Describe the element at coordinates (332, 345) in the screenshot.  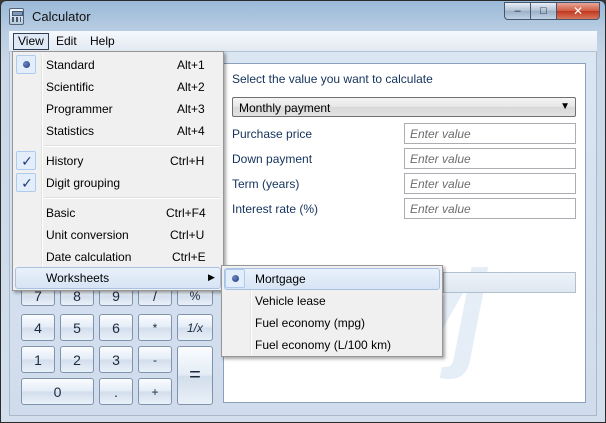
I see `menu-item-fuel-economy-l100km: Fuel economy (L/100 km)` at that location.